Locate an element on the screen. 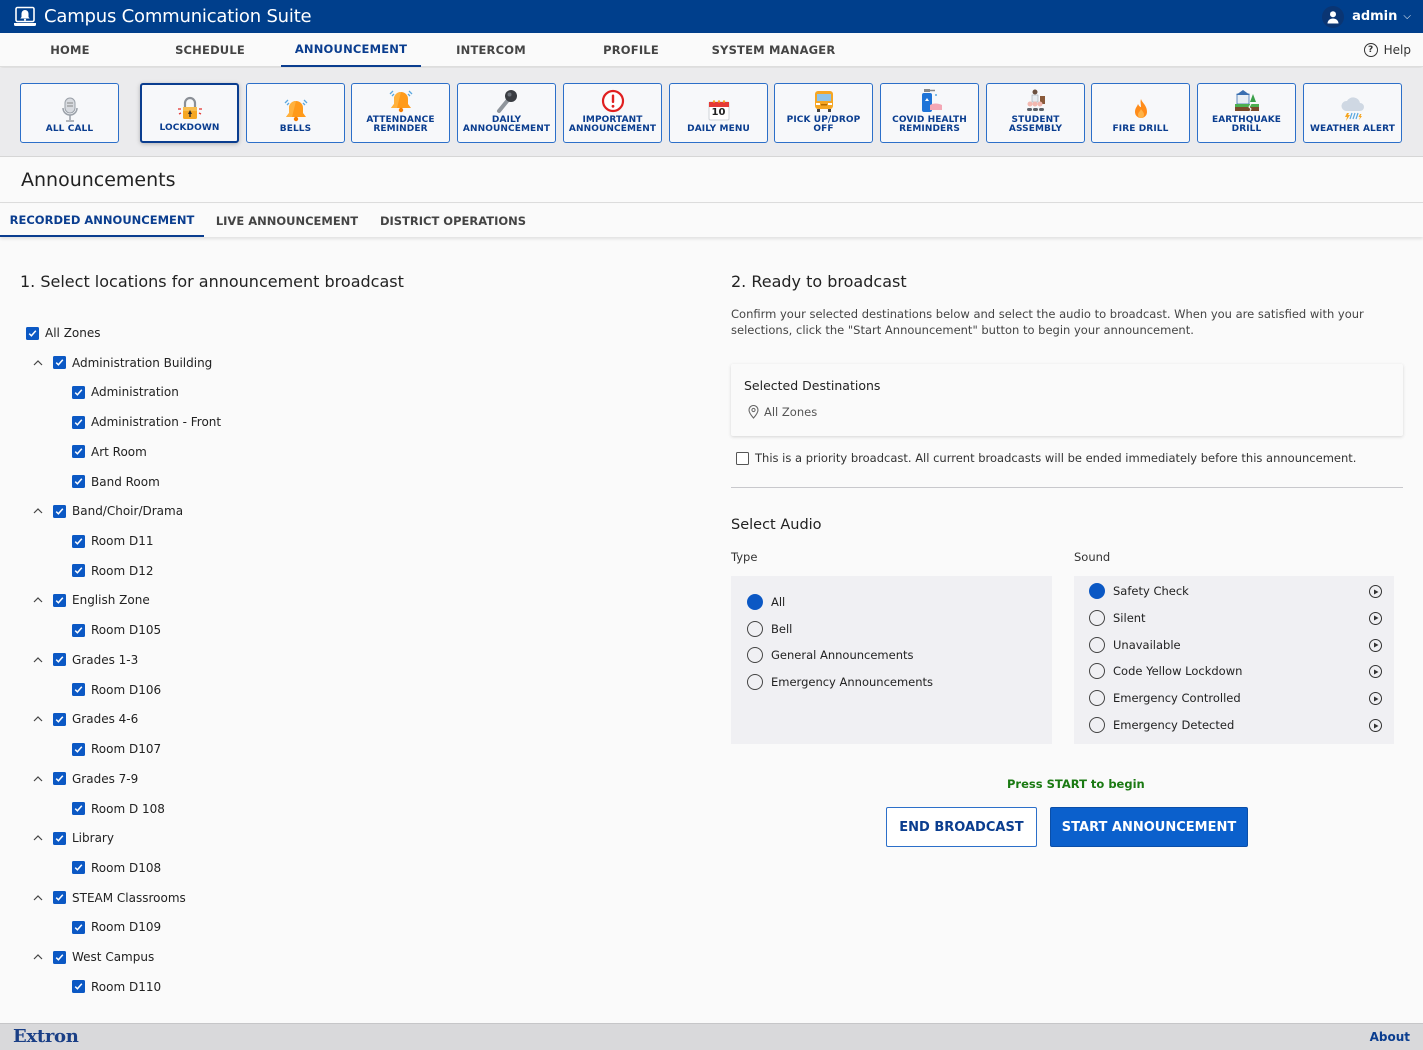  sound-option-label: Emergency Detected is located at coordinates (1174, 725).